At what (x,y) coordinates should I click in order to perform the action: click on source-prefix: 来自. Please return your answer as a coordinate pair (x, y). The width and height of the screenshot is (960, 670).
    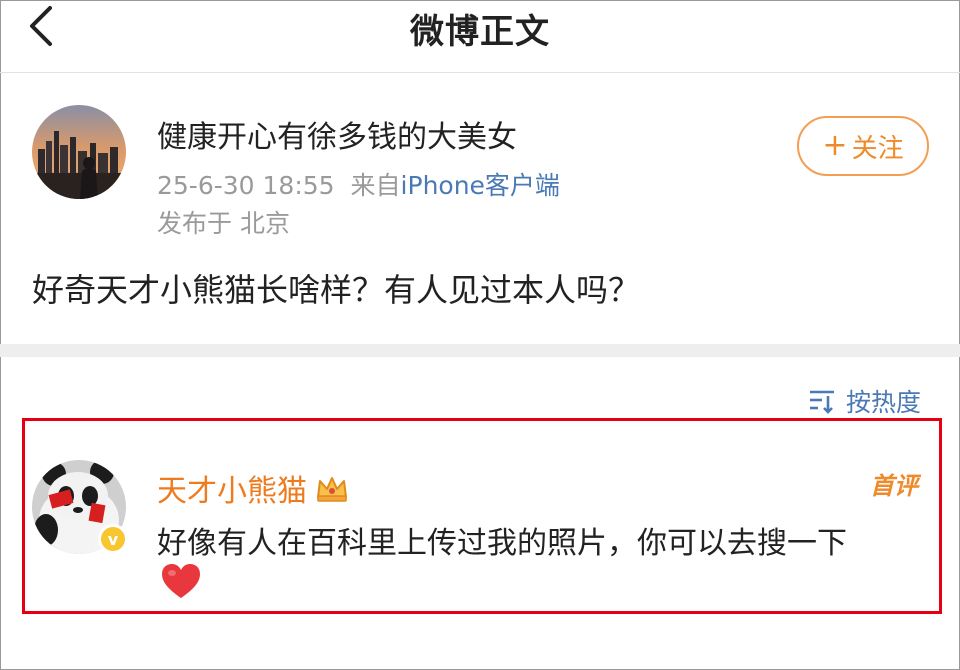
    Looking at the image, I should click on (375, 185).